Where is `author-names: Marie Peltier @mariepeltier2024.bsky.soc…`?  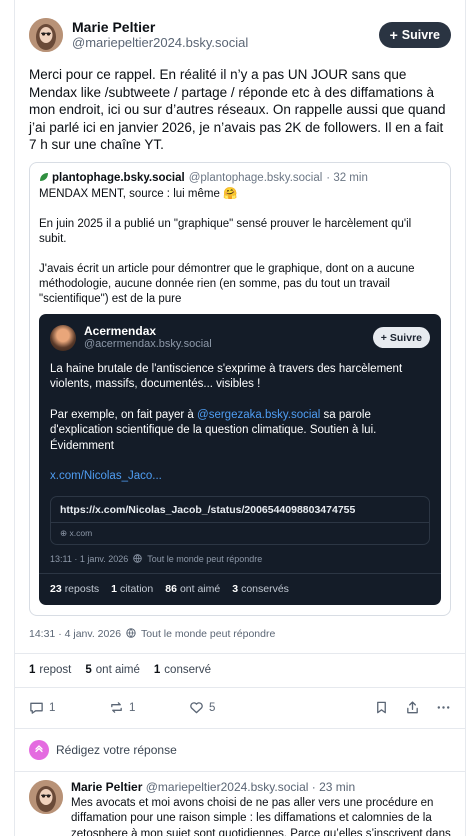 author-names: Marie Peltier @mariepeltier2024.bsky.soc… is located at coordinates (160, 35).